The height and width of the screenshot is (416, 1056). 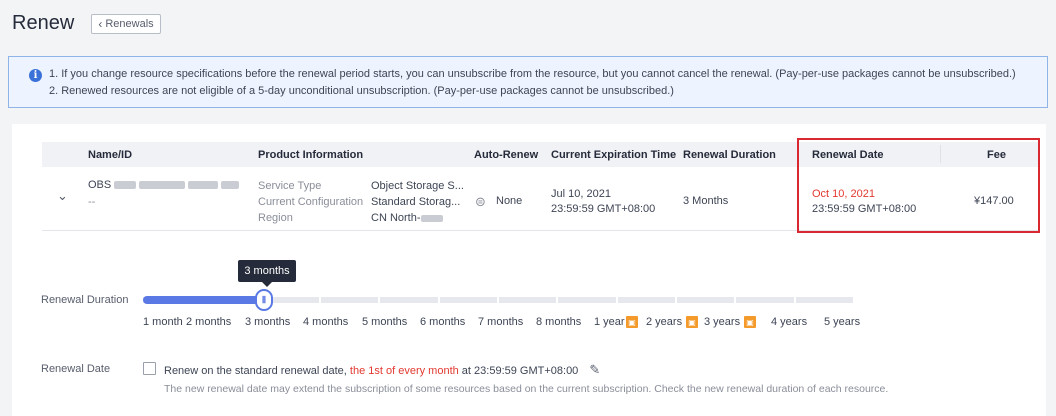 I want to click on renewal-duration-value: 3 Months, so click(x=706, y=201).